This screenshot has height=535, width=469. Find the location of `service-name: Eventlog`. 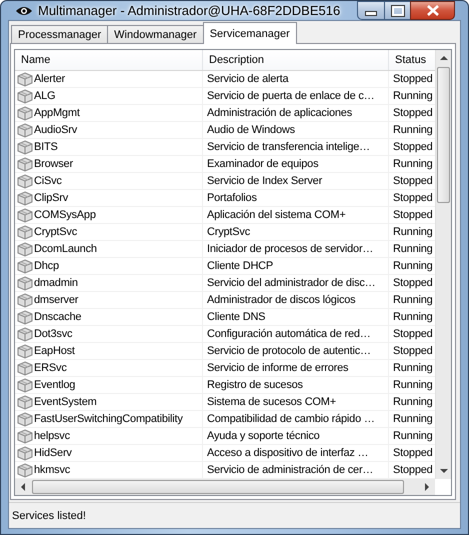

service-name: Eventlog is located at coordinates (55, 385).